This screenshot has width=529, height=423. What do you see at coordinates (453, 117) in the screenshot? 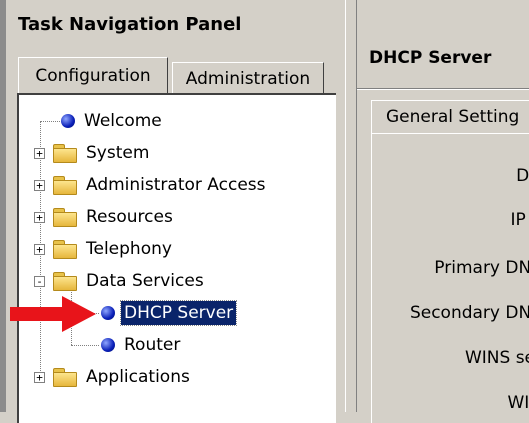
I see `tab-label: General Setting` at bounding box center [453, 117].